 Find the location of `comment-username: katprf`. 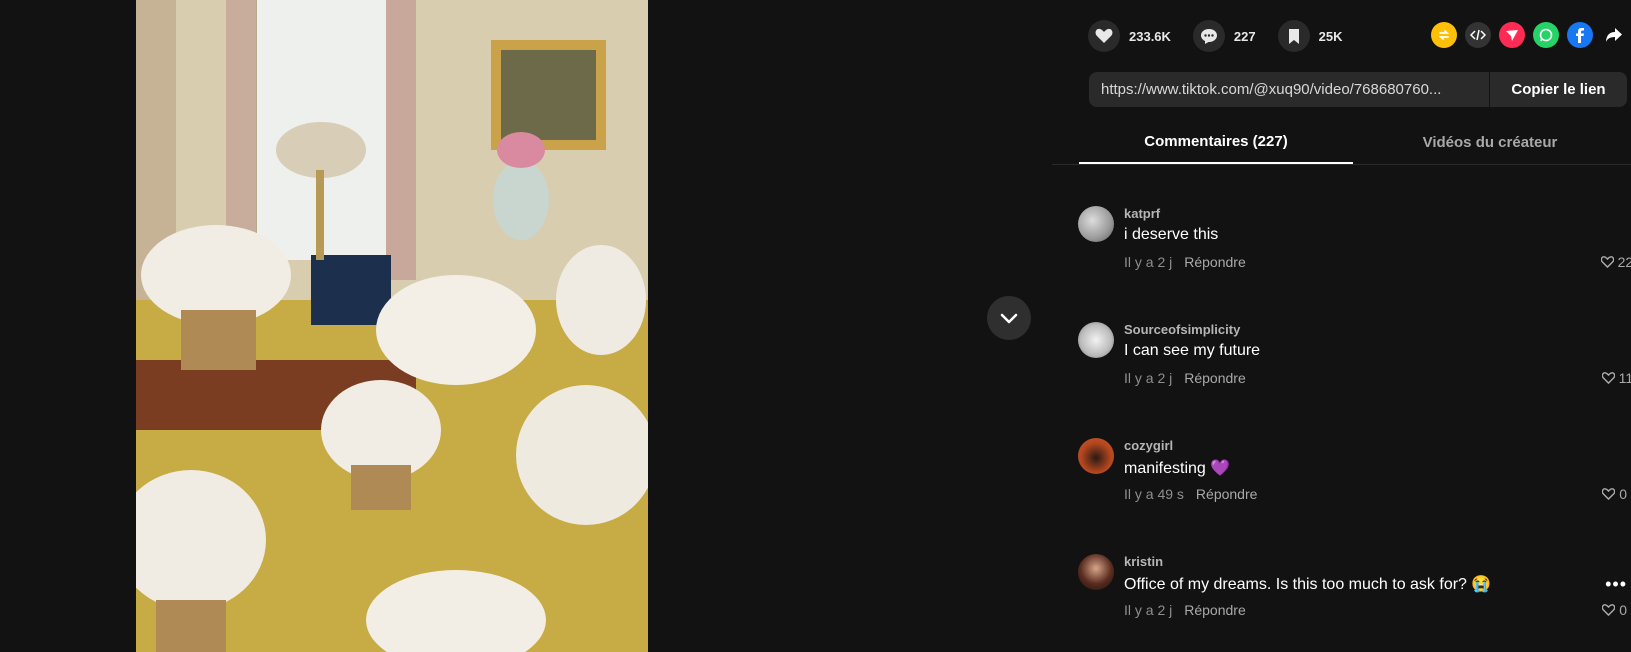

comment-username: katprf is located at coordinates (1142, 213).